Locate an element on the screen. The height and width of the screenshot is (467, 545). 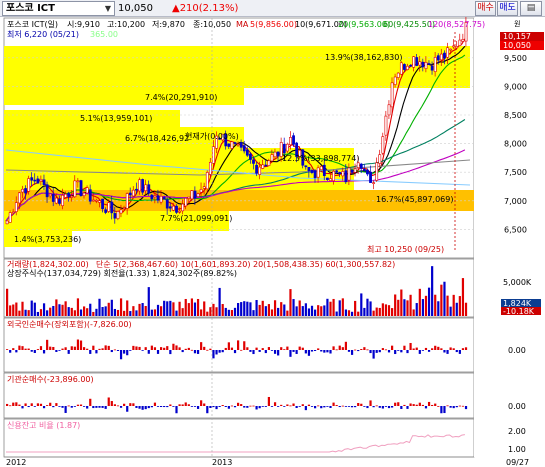
stock-name-select: 포스코 ICT ▼ is located at coordinates (58, 8).